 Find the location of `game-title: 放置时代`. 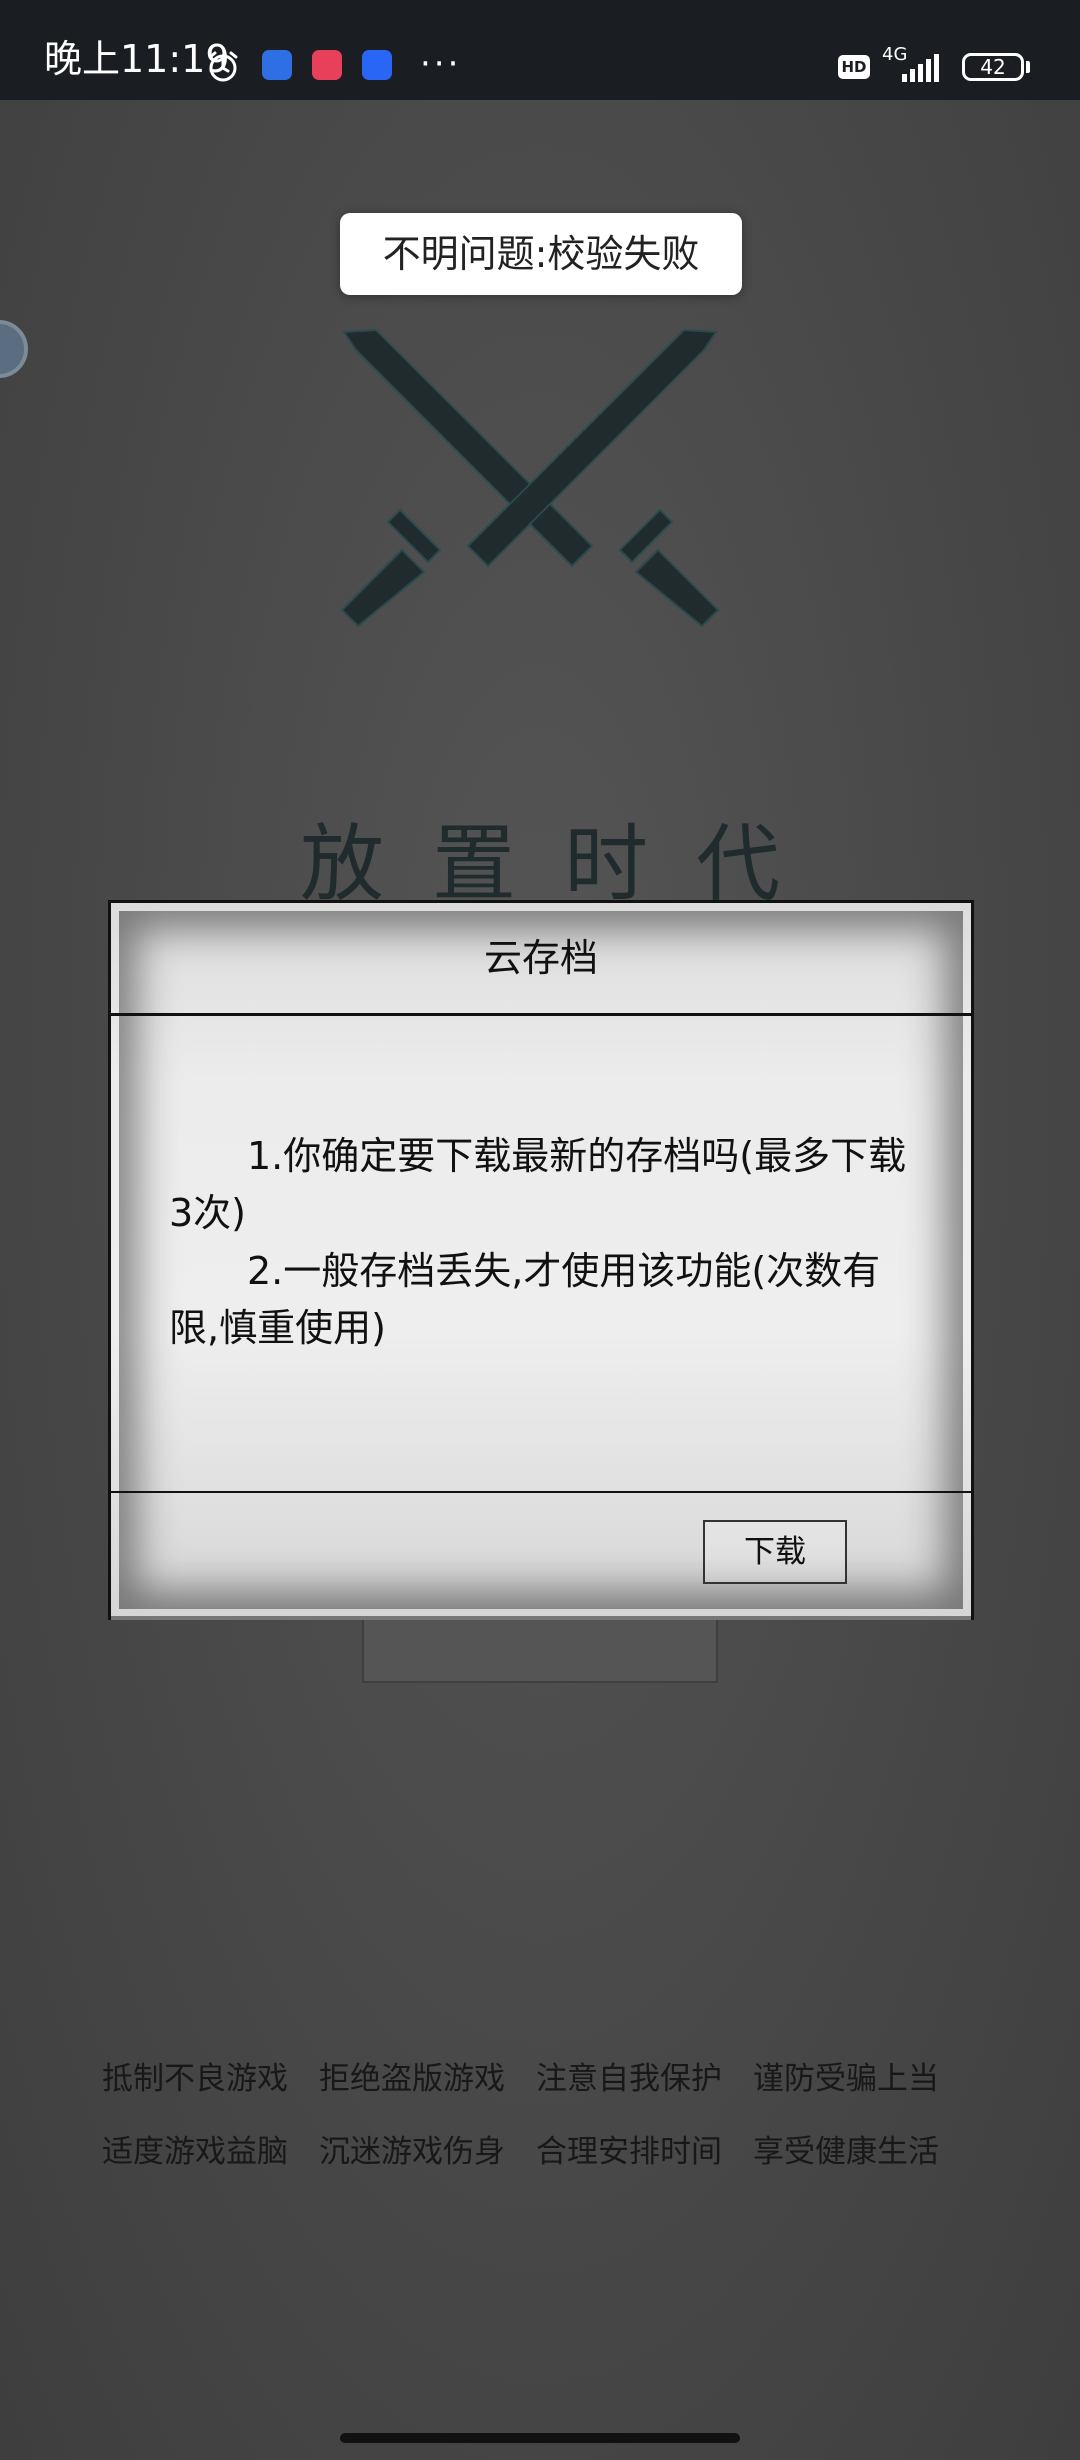

game-title: 放置时代 is located at coordinates (563, 864).